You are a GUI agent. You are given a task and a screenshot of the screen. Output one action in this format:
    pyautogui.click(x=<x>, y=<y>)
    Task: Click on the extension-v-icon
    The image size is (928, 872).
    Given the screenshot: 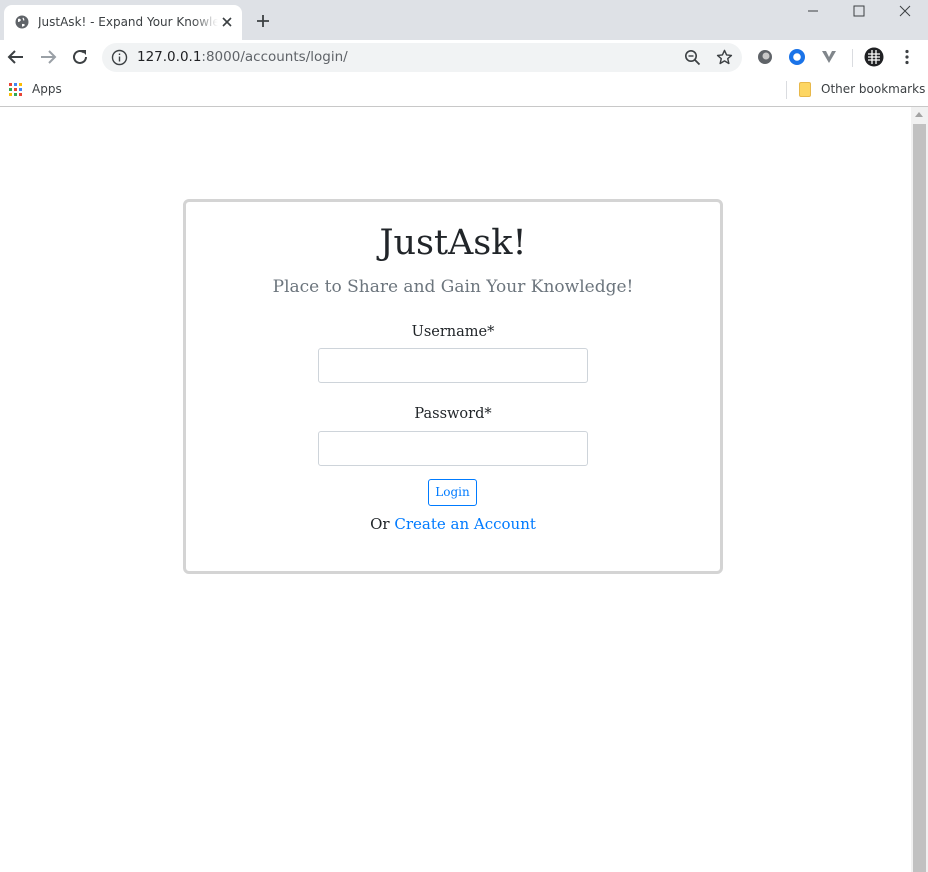 What is the action you would take?
    pyautogui.click(x=829, y=57)
    